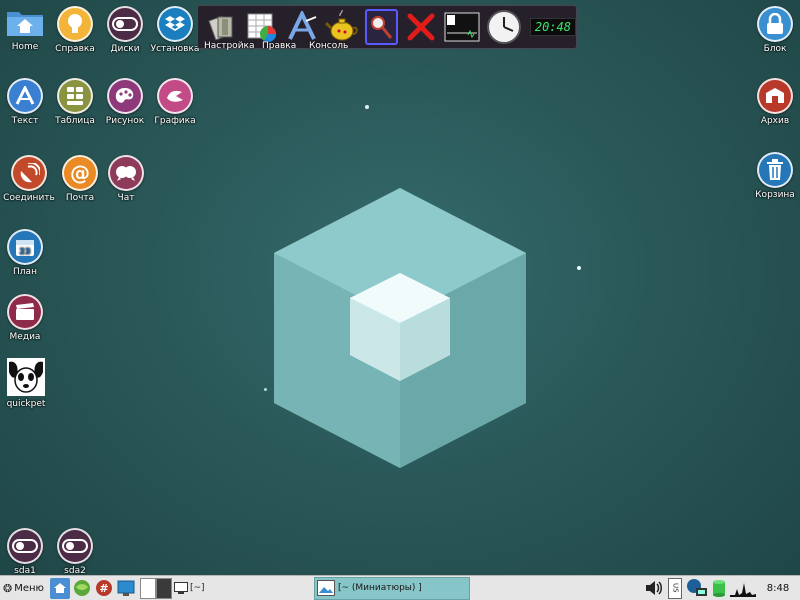 The height and width of the screenshot is (600, 800). What do you see at coordinates (697, 588) in the screenshot?
I see `network-tray` at bounding box center [697, 588].